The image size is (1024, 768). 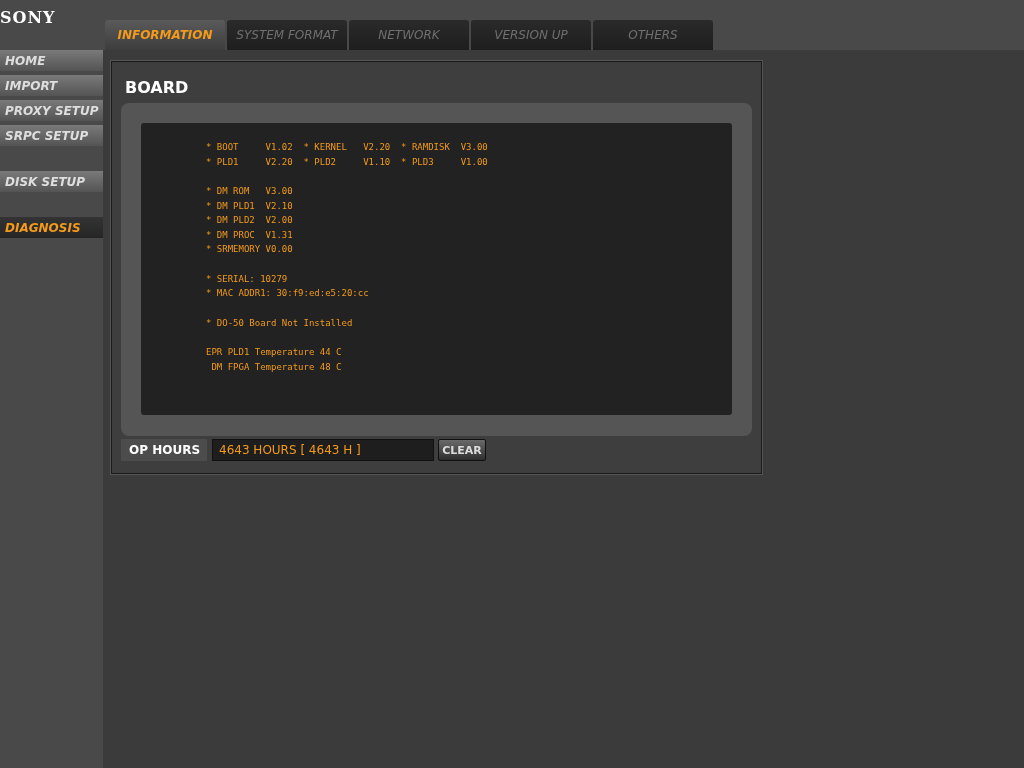 I want to click on console-line: * DM PLD1 V2.10, so click(x=250, y=206).